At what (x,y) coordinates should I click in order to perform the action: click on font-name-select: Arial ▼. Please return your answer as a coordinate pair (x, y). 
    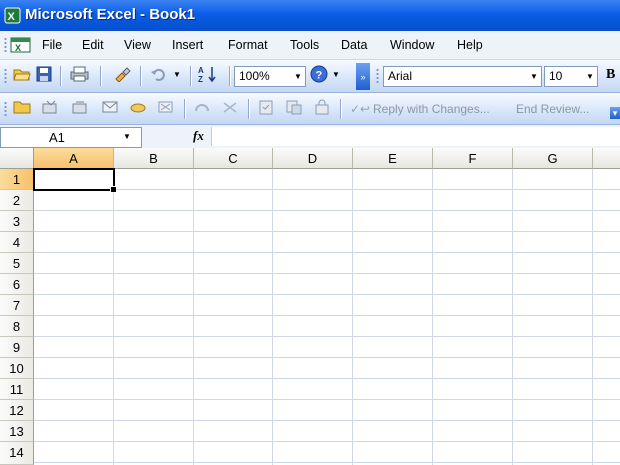
    Looking at the image, I should click on (462, 76).